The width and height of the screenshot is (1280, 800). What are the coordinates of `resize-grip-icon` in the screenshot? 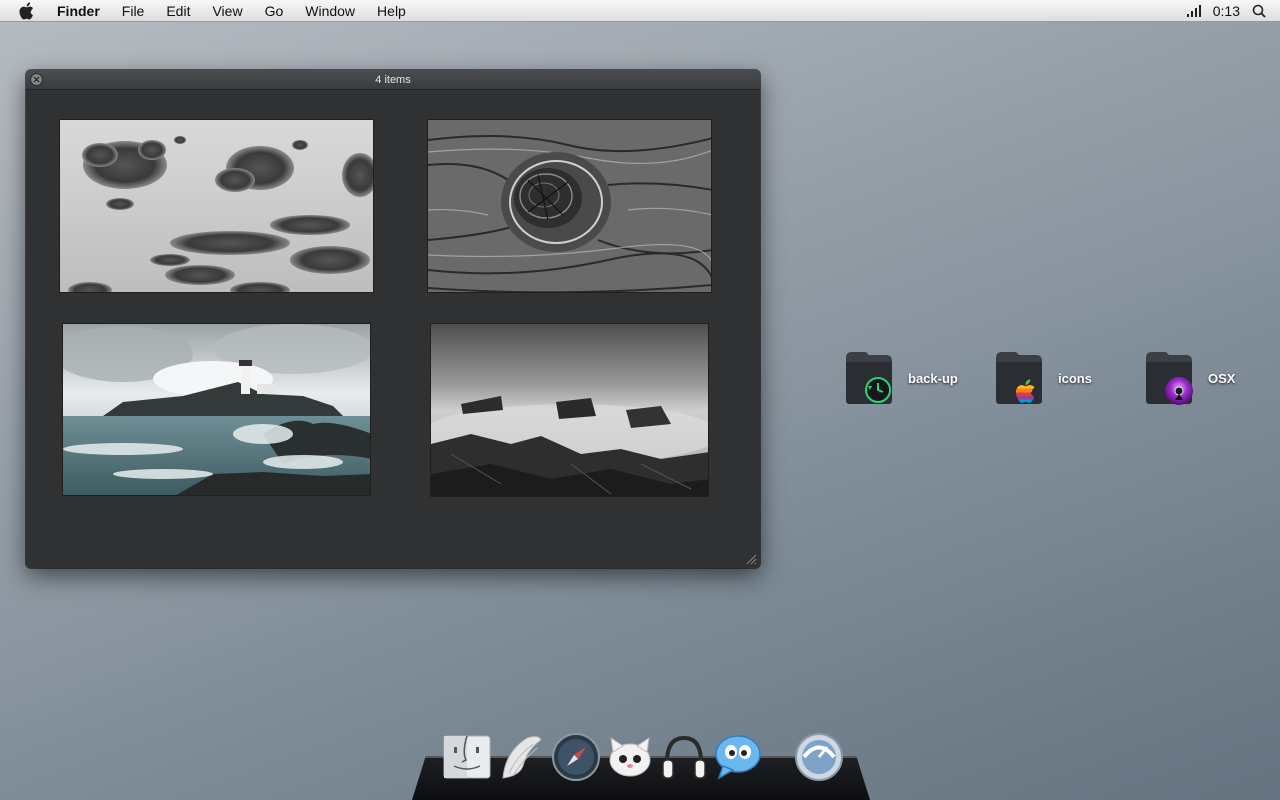 It's located at (751, 559).